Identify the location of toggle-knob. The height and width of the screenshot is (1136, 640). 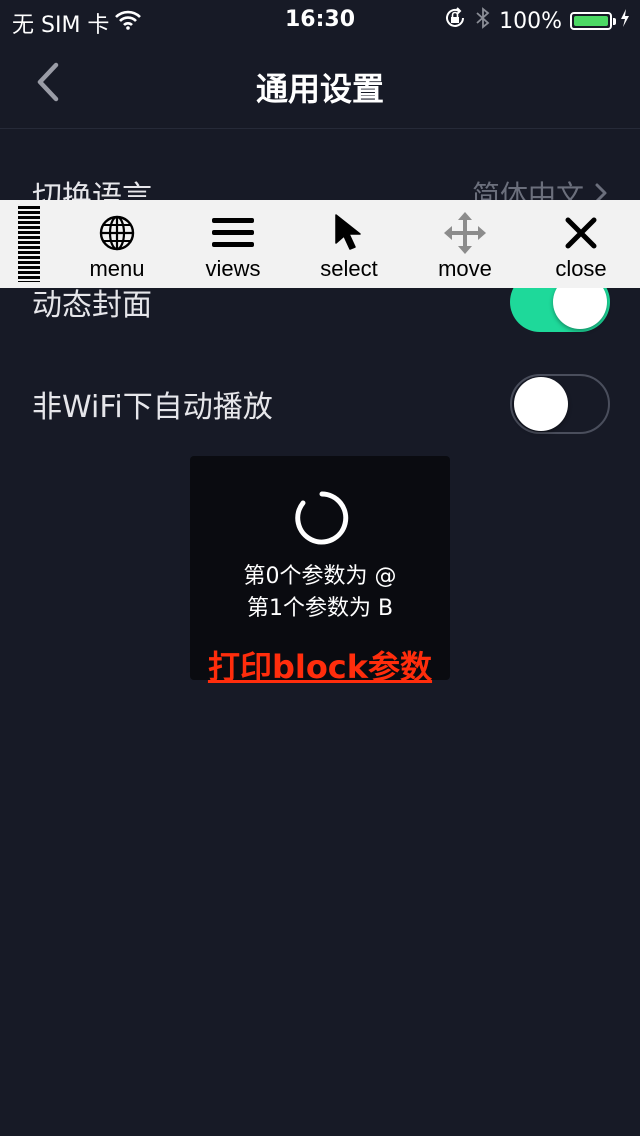
(541, 404).